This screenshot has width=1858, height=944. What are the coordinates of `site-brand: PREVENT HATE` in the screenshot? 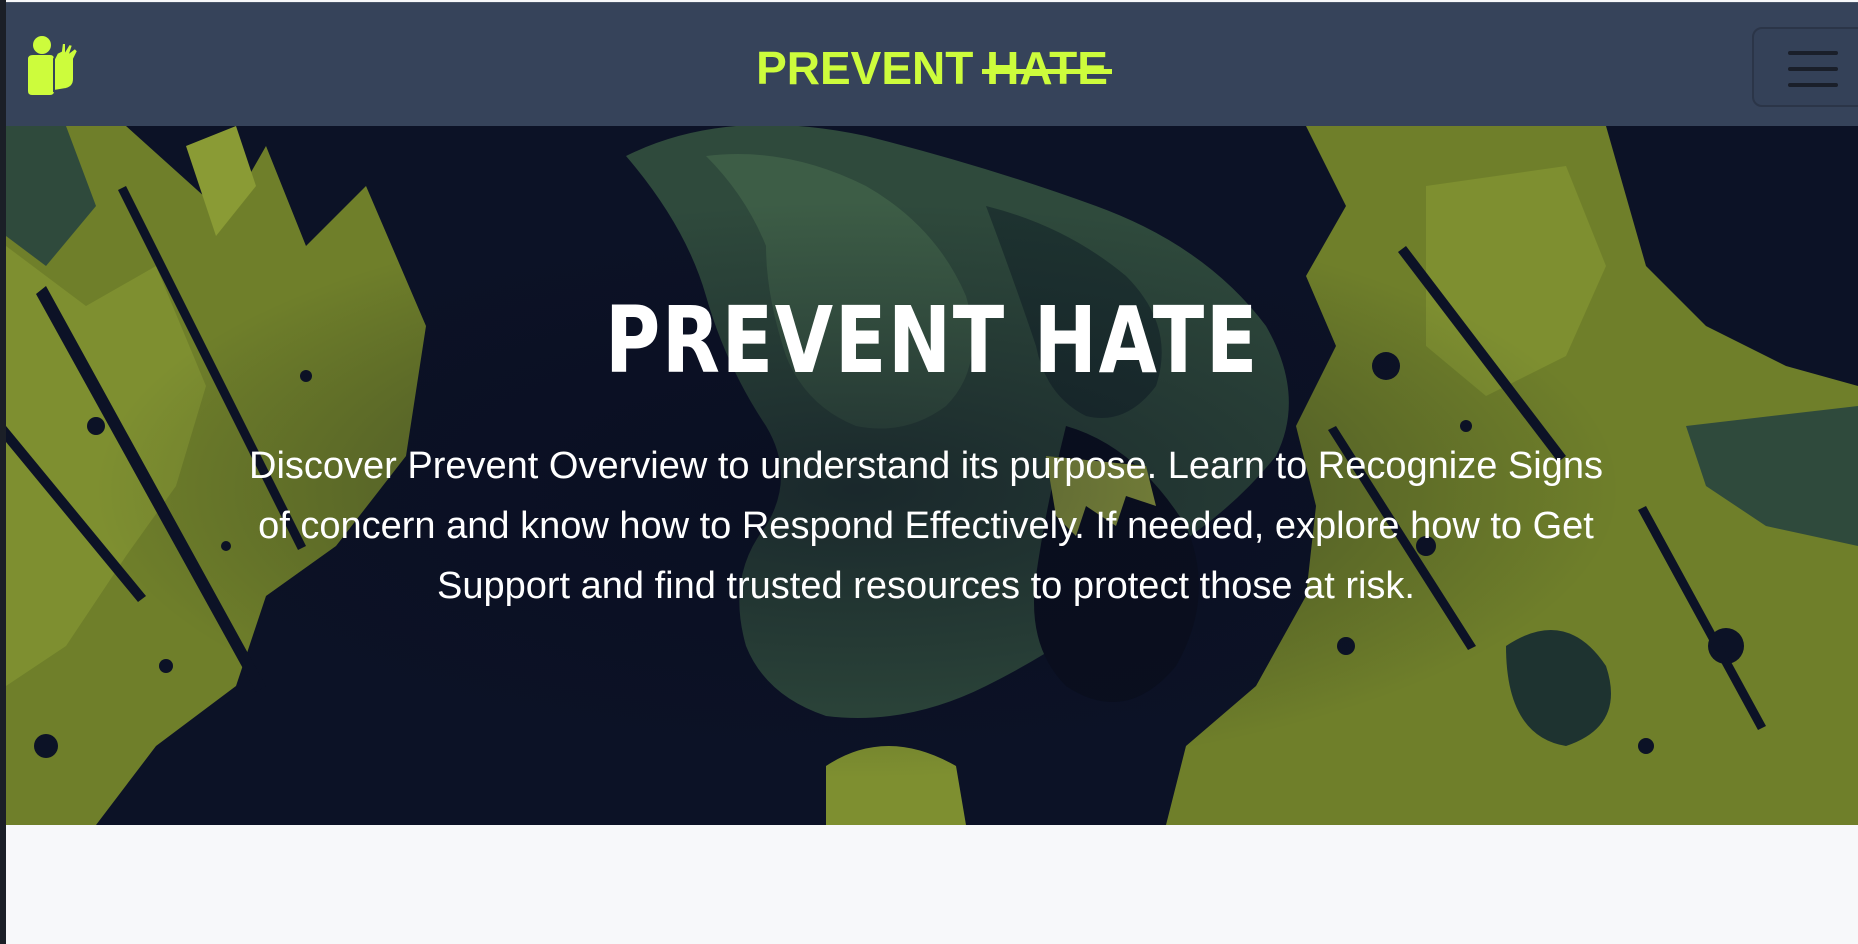 It's located at (932, 68).